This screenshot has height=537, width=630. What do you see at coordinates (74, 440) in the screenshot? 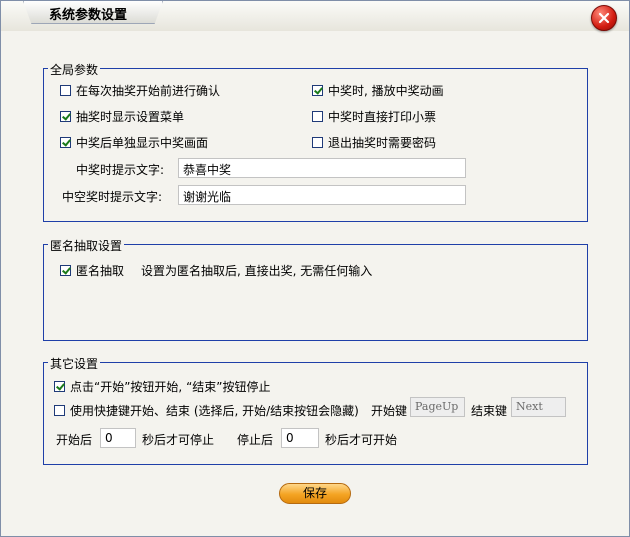
I see `after-start-label: 开始后` at bounding box center [74, 440].